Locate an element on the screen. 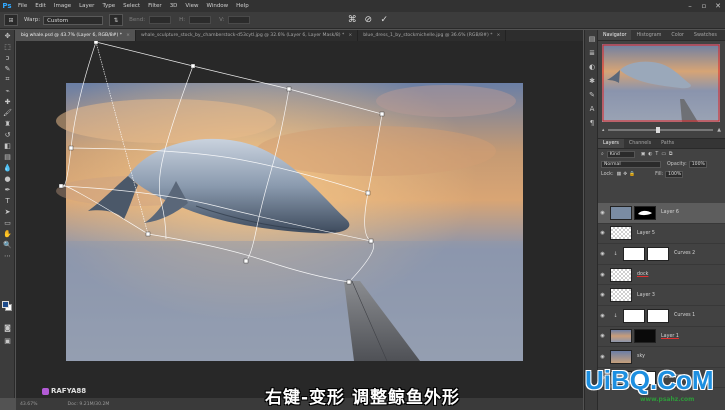 The height and width of the screenshot is (410, 725). lasso-tool-icon: ↄ is located at coordinates (7, 57).